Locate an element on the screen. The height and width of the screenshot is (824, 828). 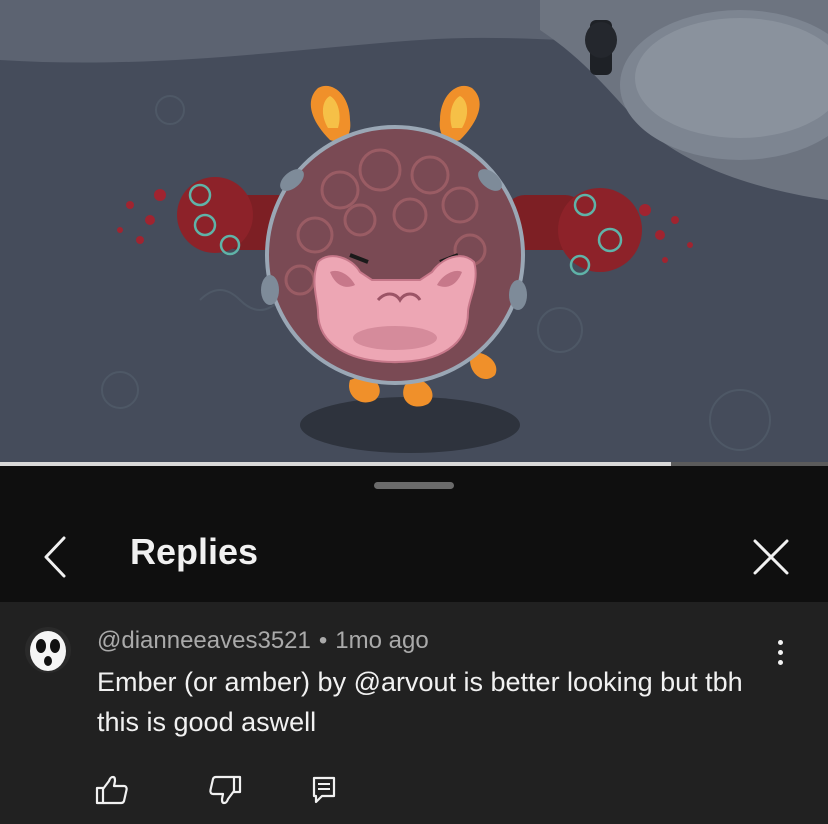
reply-button is located at coordinates (324, 790).